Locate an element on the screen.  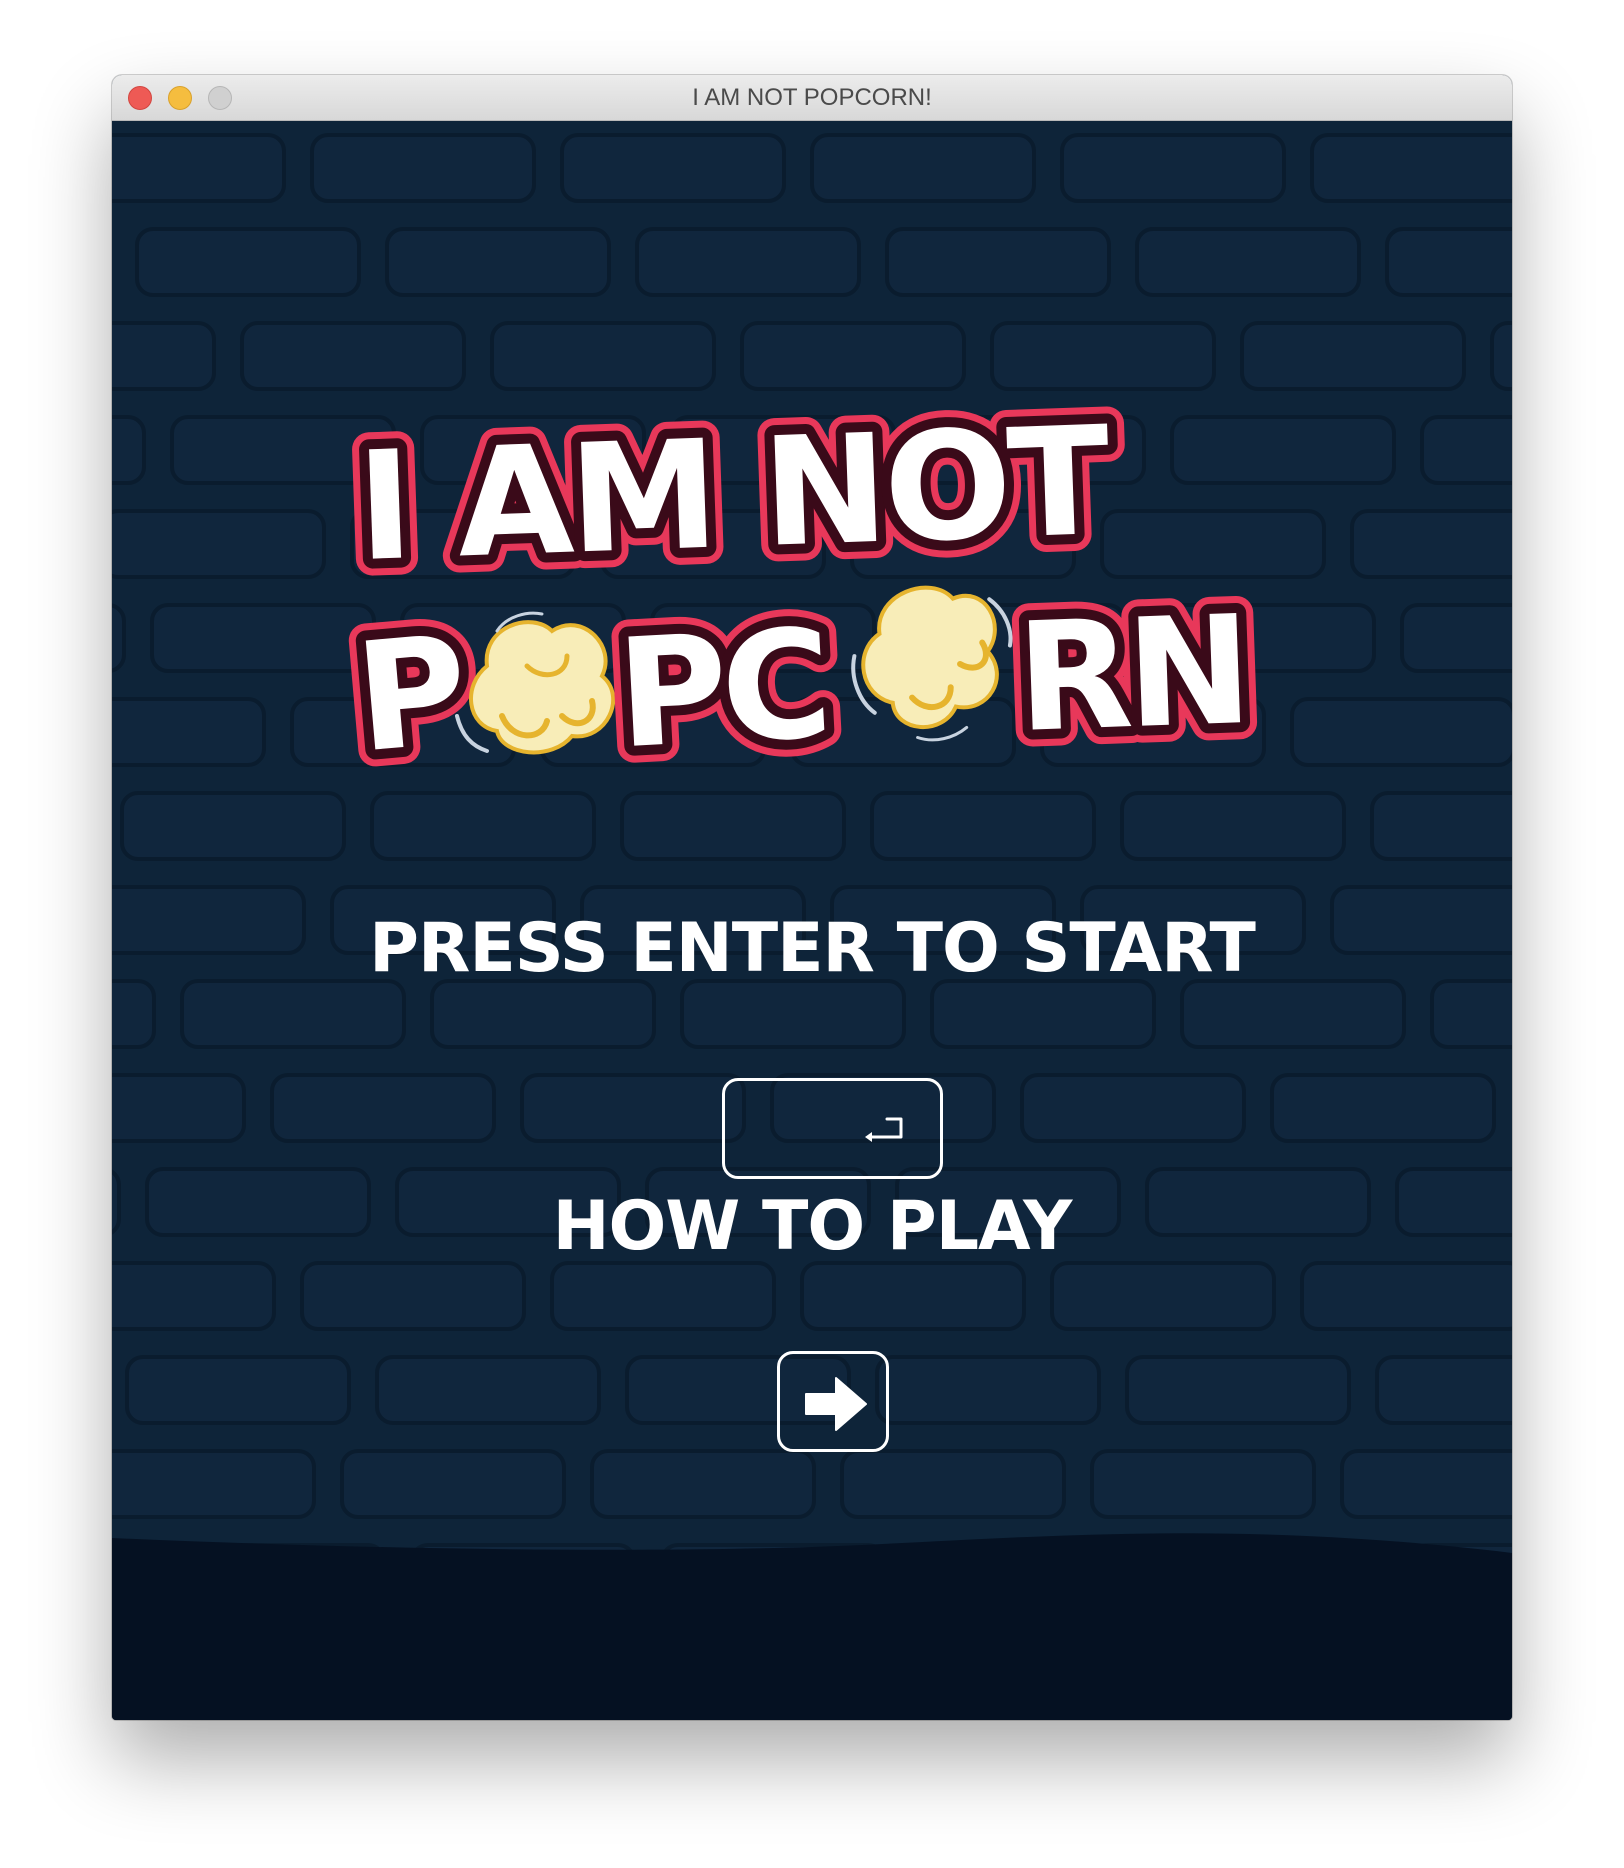
title-bar: I AM NOT POPCORN! is located at coordinates (812, 98).